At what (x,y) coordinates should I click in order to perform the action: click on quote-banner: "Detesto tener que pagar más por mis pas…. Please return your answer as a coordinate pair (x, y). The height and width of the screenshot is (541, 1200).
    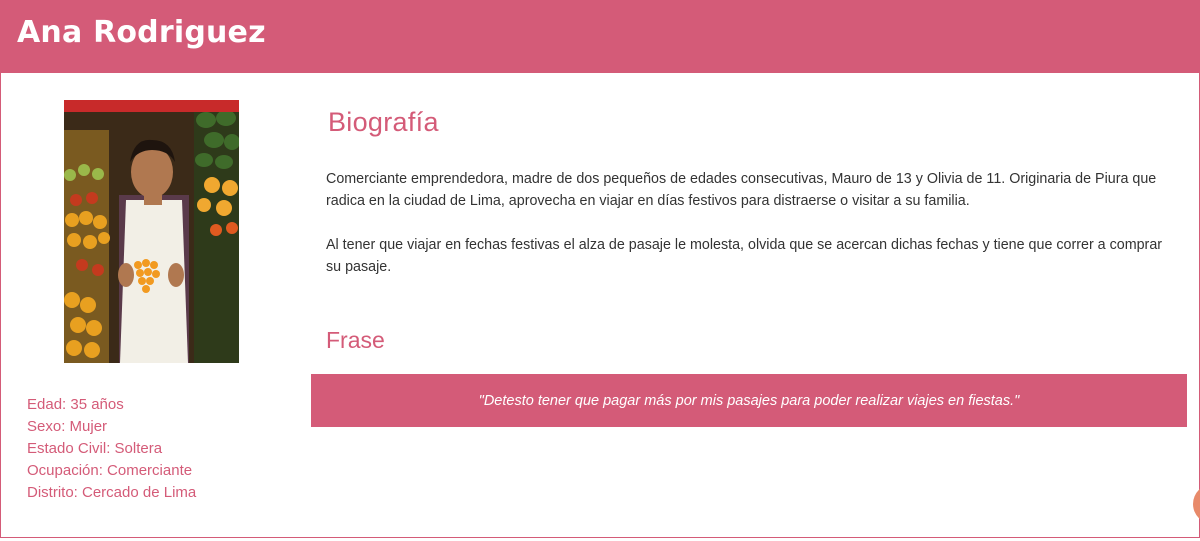
    Looking at the image, I should click on (749, 400).